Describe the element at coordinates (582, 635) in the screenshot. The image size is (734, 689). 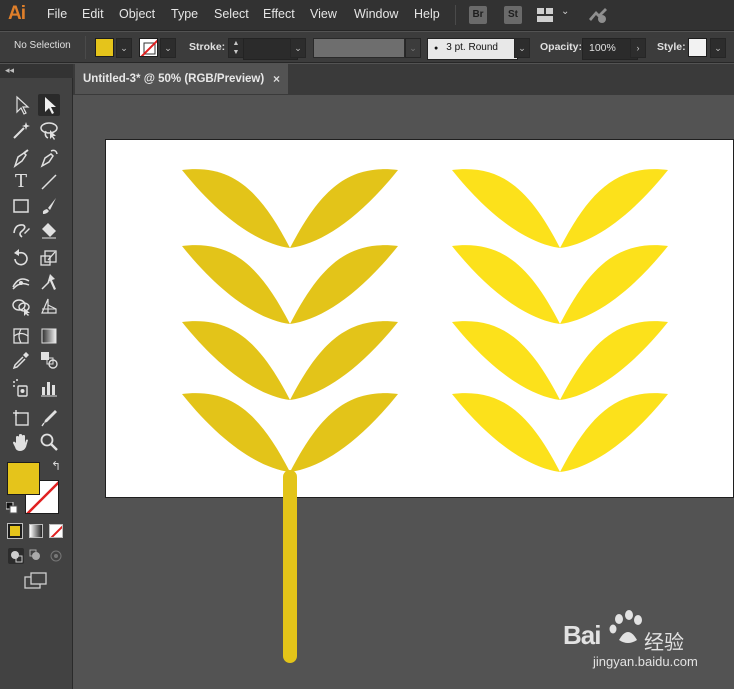
I see `watermark-brand-text: Bai` at that location.